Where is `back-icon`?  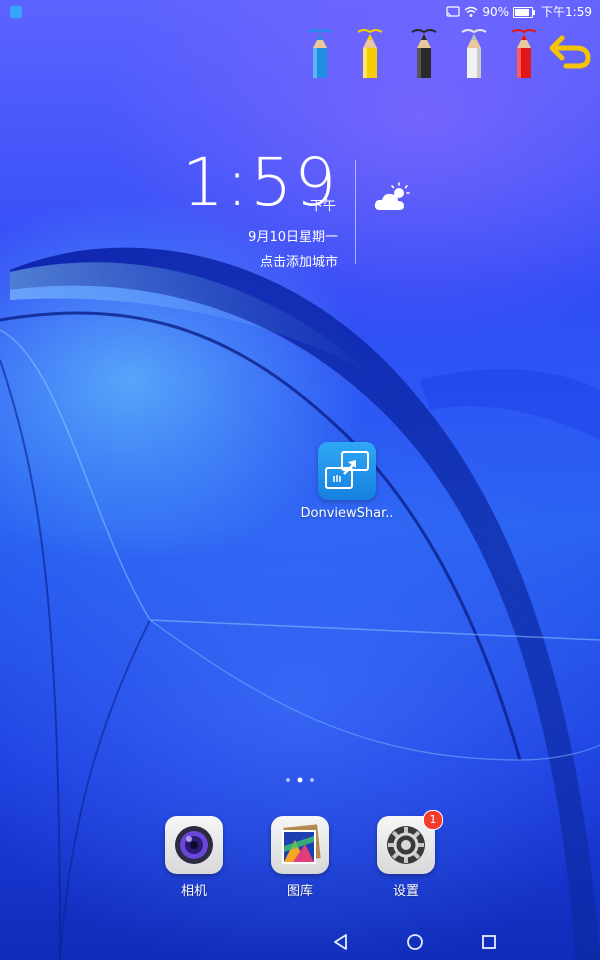 back-icon is located at coordinates (340, 942).